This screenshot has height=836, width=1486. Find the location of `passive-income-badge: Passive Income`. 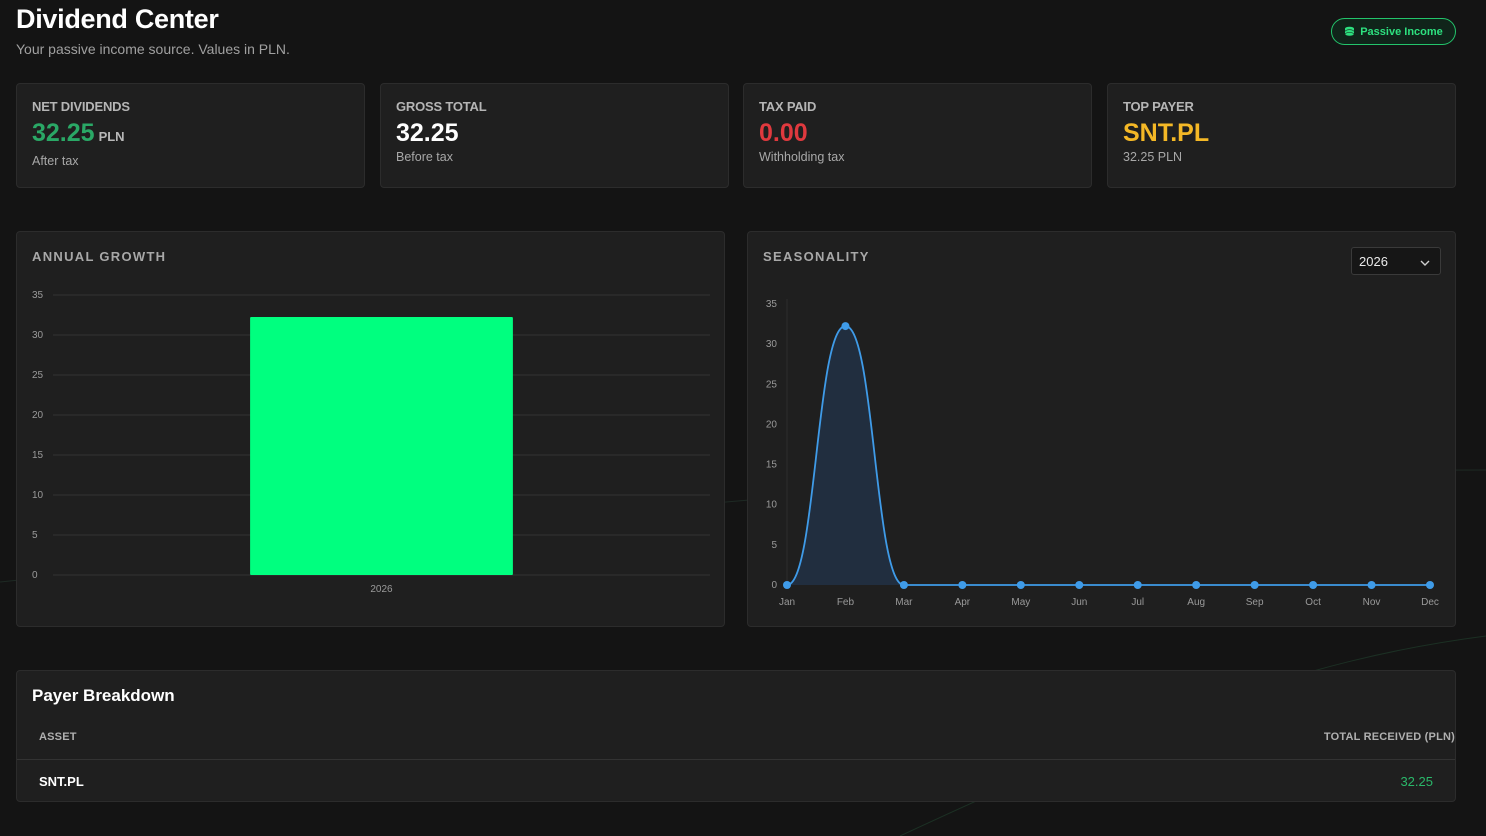

passive-income-badge: Passive Income is located at coordinates (1393, 31).